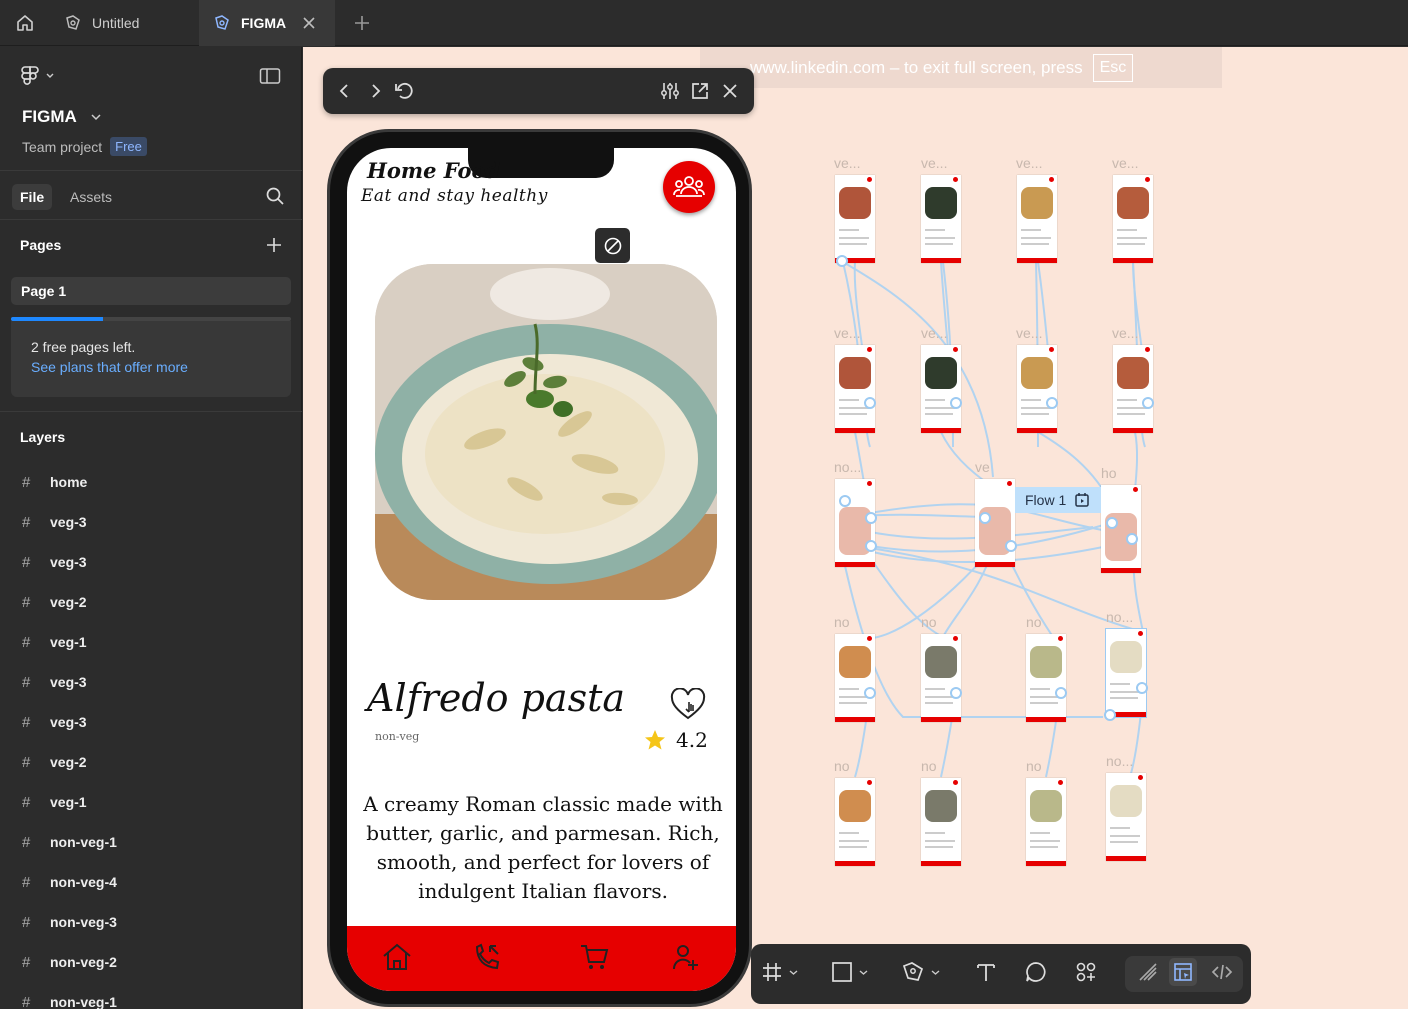  I want to click on back-icon, so click(345, 91).